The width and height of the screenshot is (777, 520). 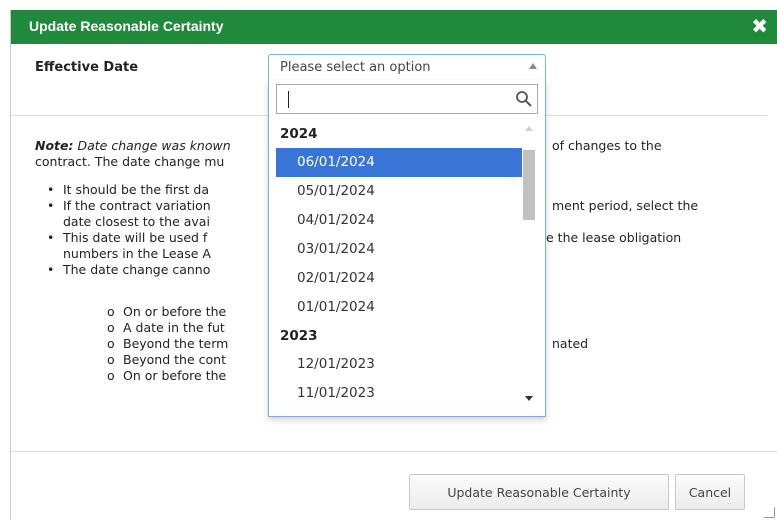 What do you see at coordinates (288, 99) in the screenshot?
I see `text-caret` at bounding box center [288, 99].